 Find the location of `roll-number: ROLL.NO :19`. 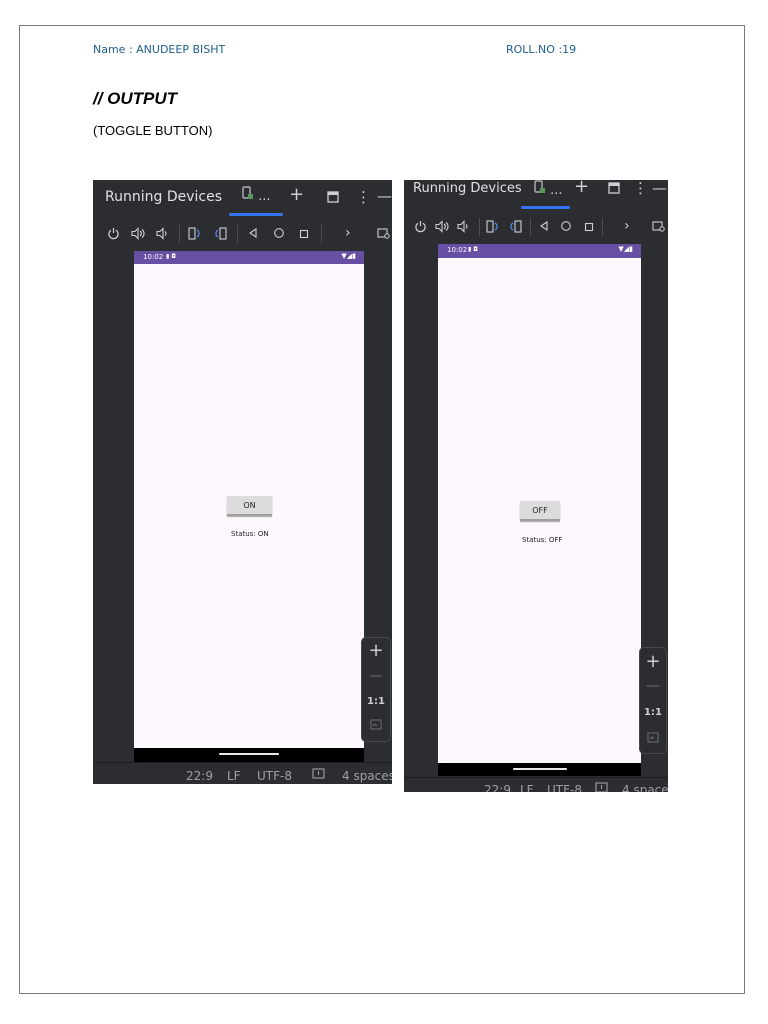

roll-number: ROLL.NO :19 is located at coordinates (541, 49).